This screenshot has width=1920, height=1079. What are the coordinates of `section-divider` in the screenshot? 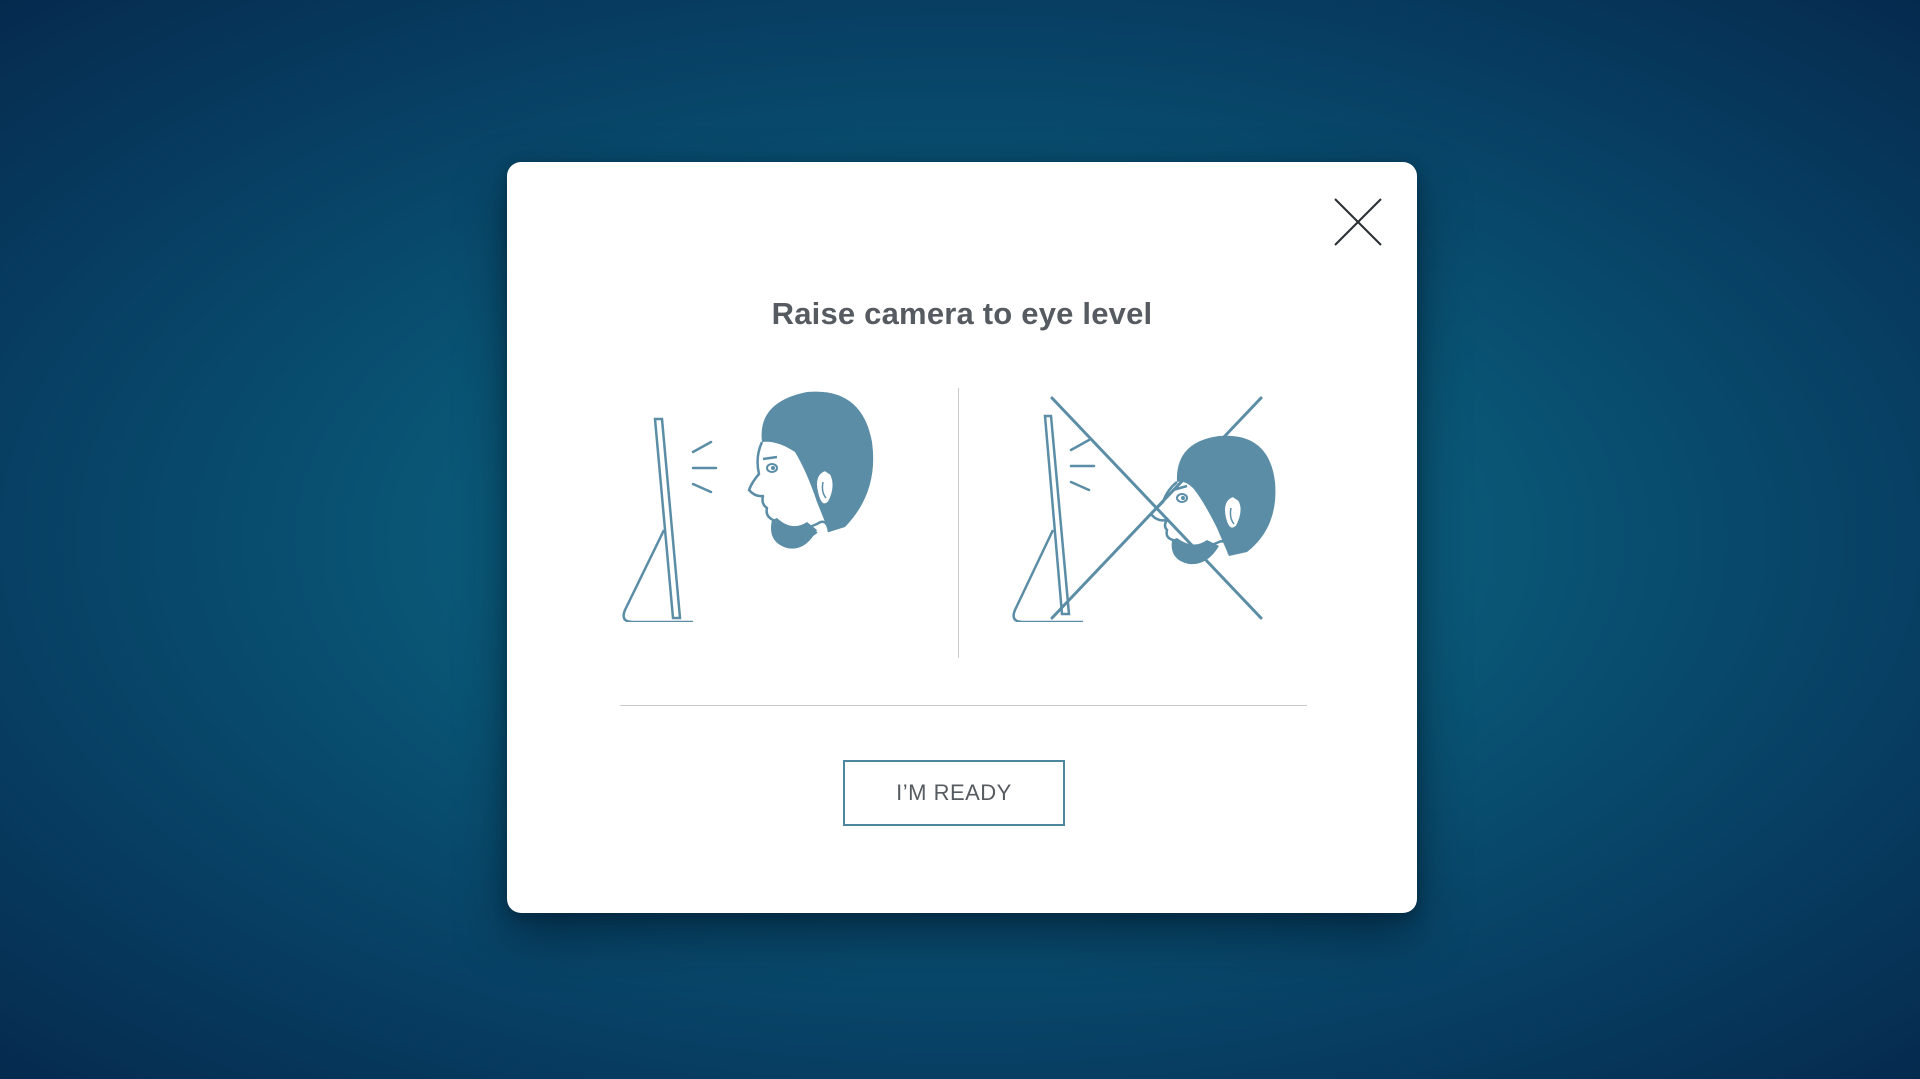 It's located at (963, 705).